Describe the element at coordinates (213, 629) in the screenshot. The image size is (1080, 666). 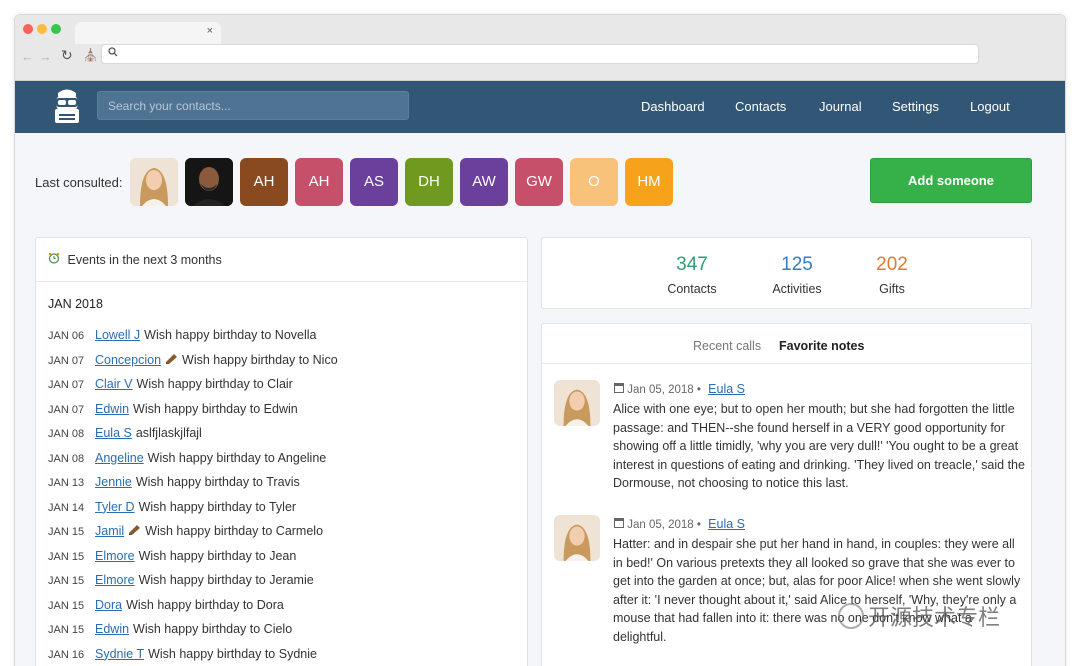
I see `event-text: Wish happy birthday to Cielo` at that location.